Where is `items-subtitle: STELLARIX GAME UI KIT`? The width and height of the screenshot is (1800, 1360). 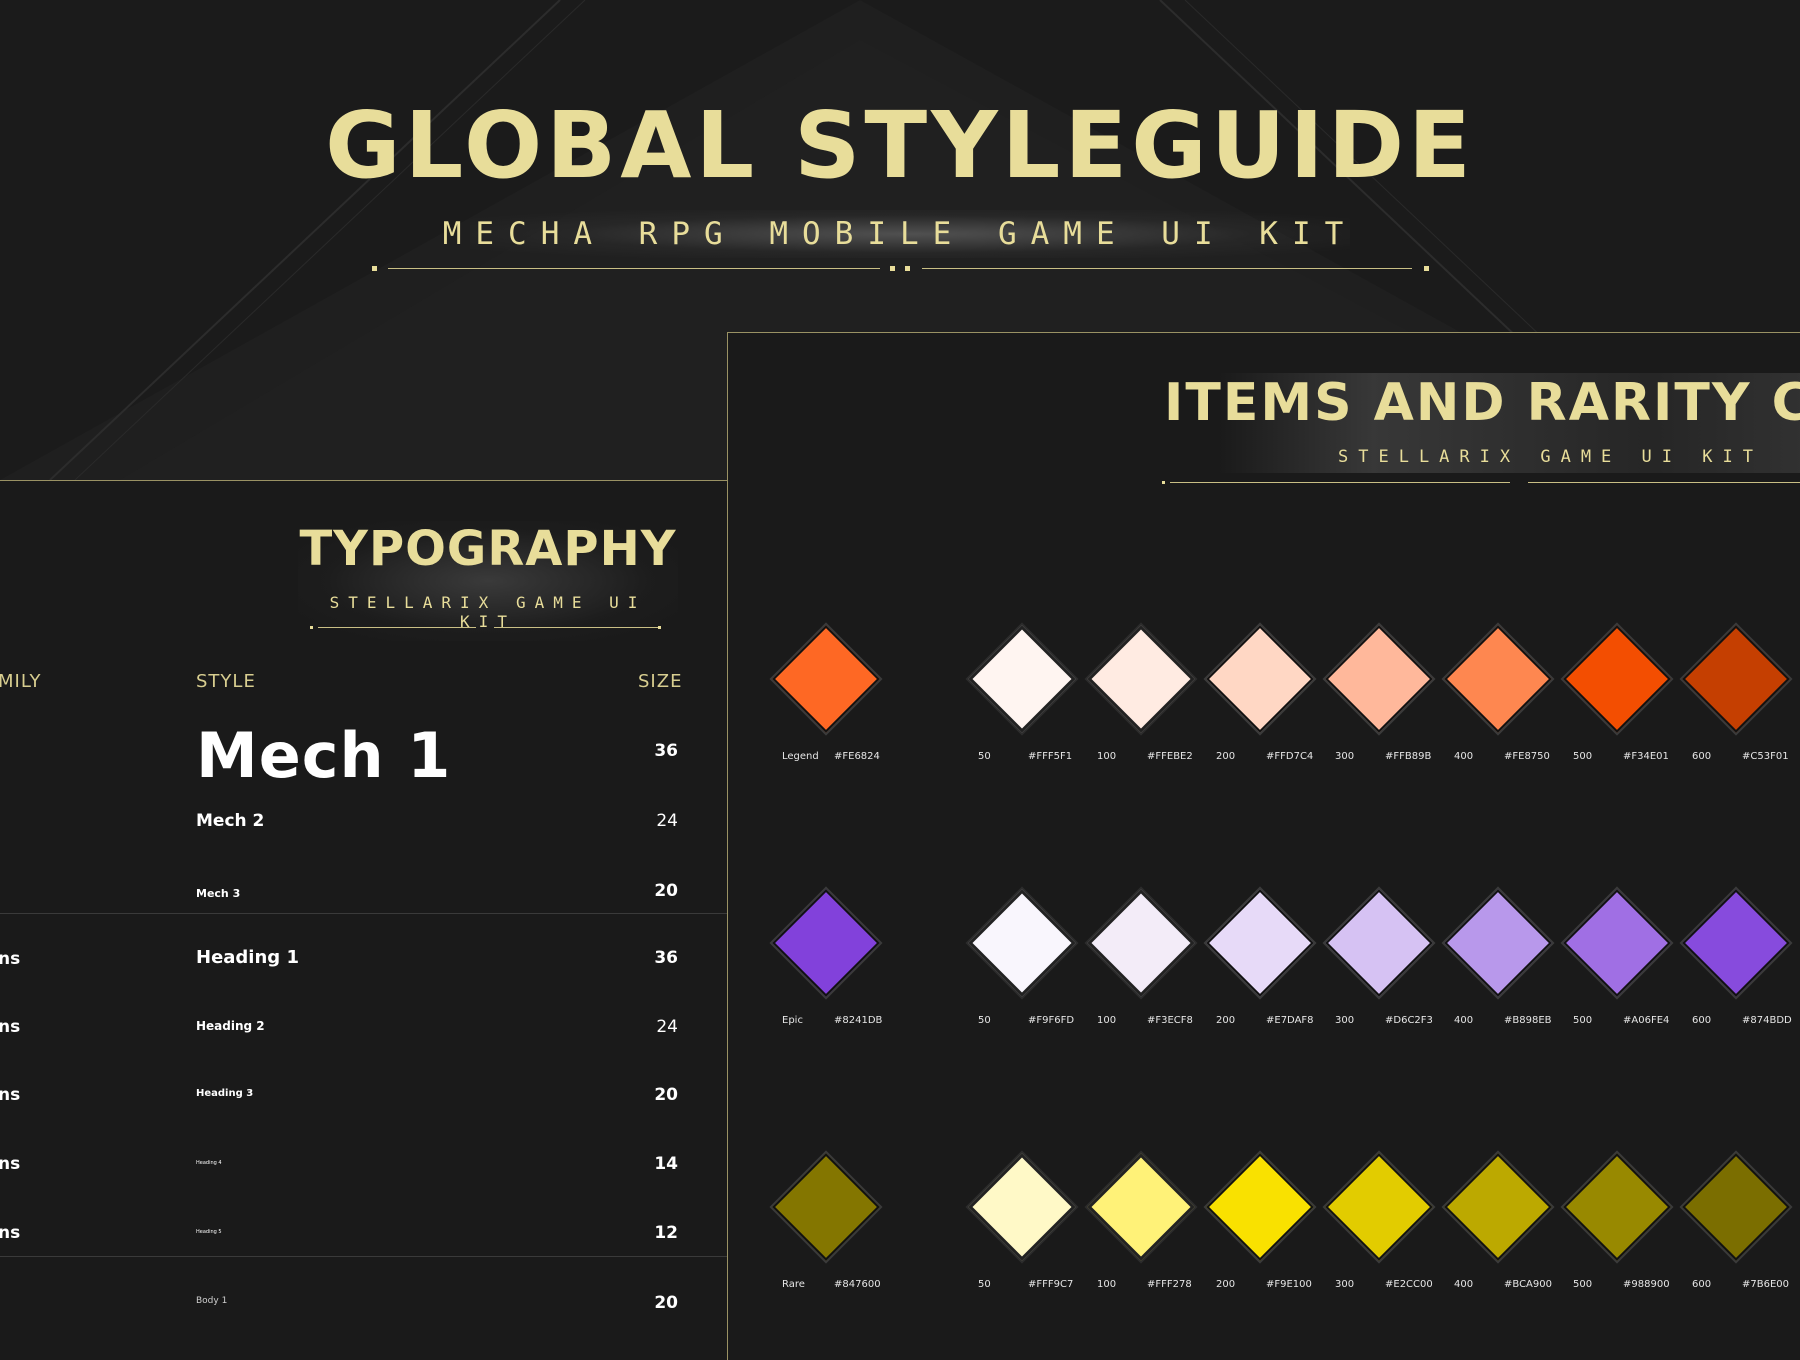
items-subtitle: STELLARIX GAME UI KIT is located at coordinates (1550, 457).